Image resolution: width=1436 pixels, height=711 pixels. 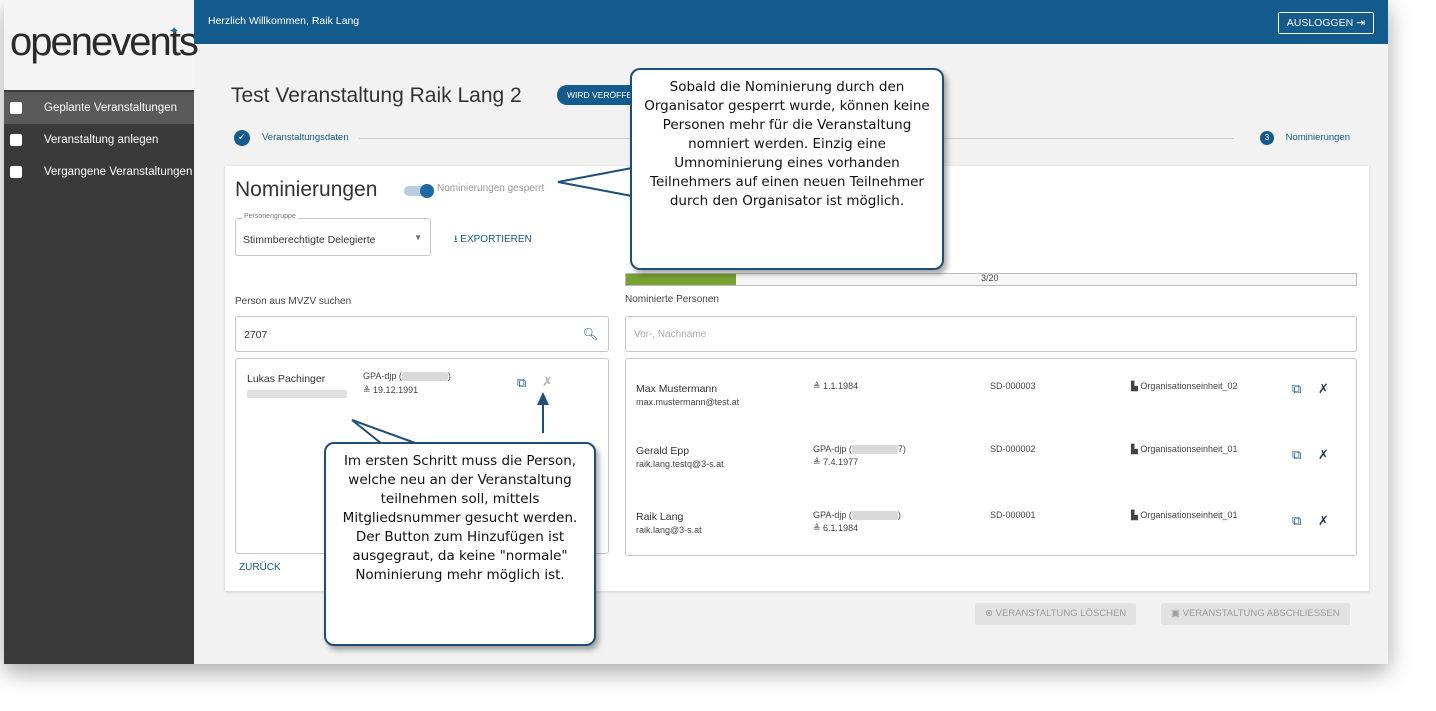 What do you see at coordinates (1013, 386) in the screenshot?
I see `nominee-id: SD-000003` at bounding box center [1013, 386].